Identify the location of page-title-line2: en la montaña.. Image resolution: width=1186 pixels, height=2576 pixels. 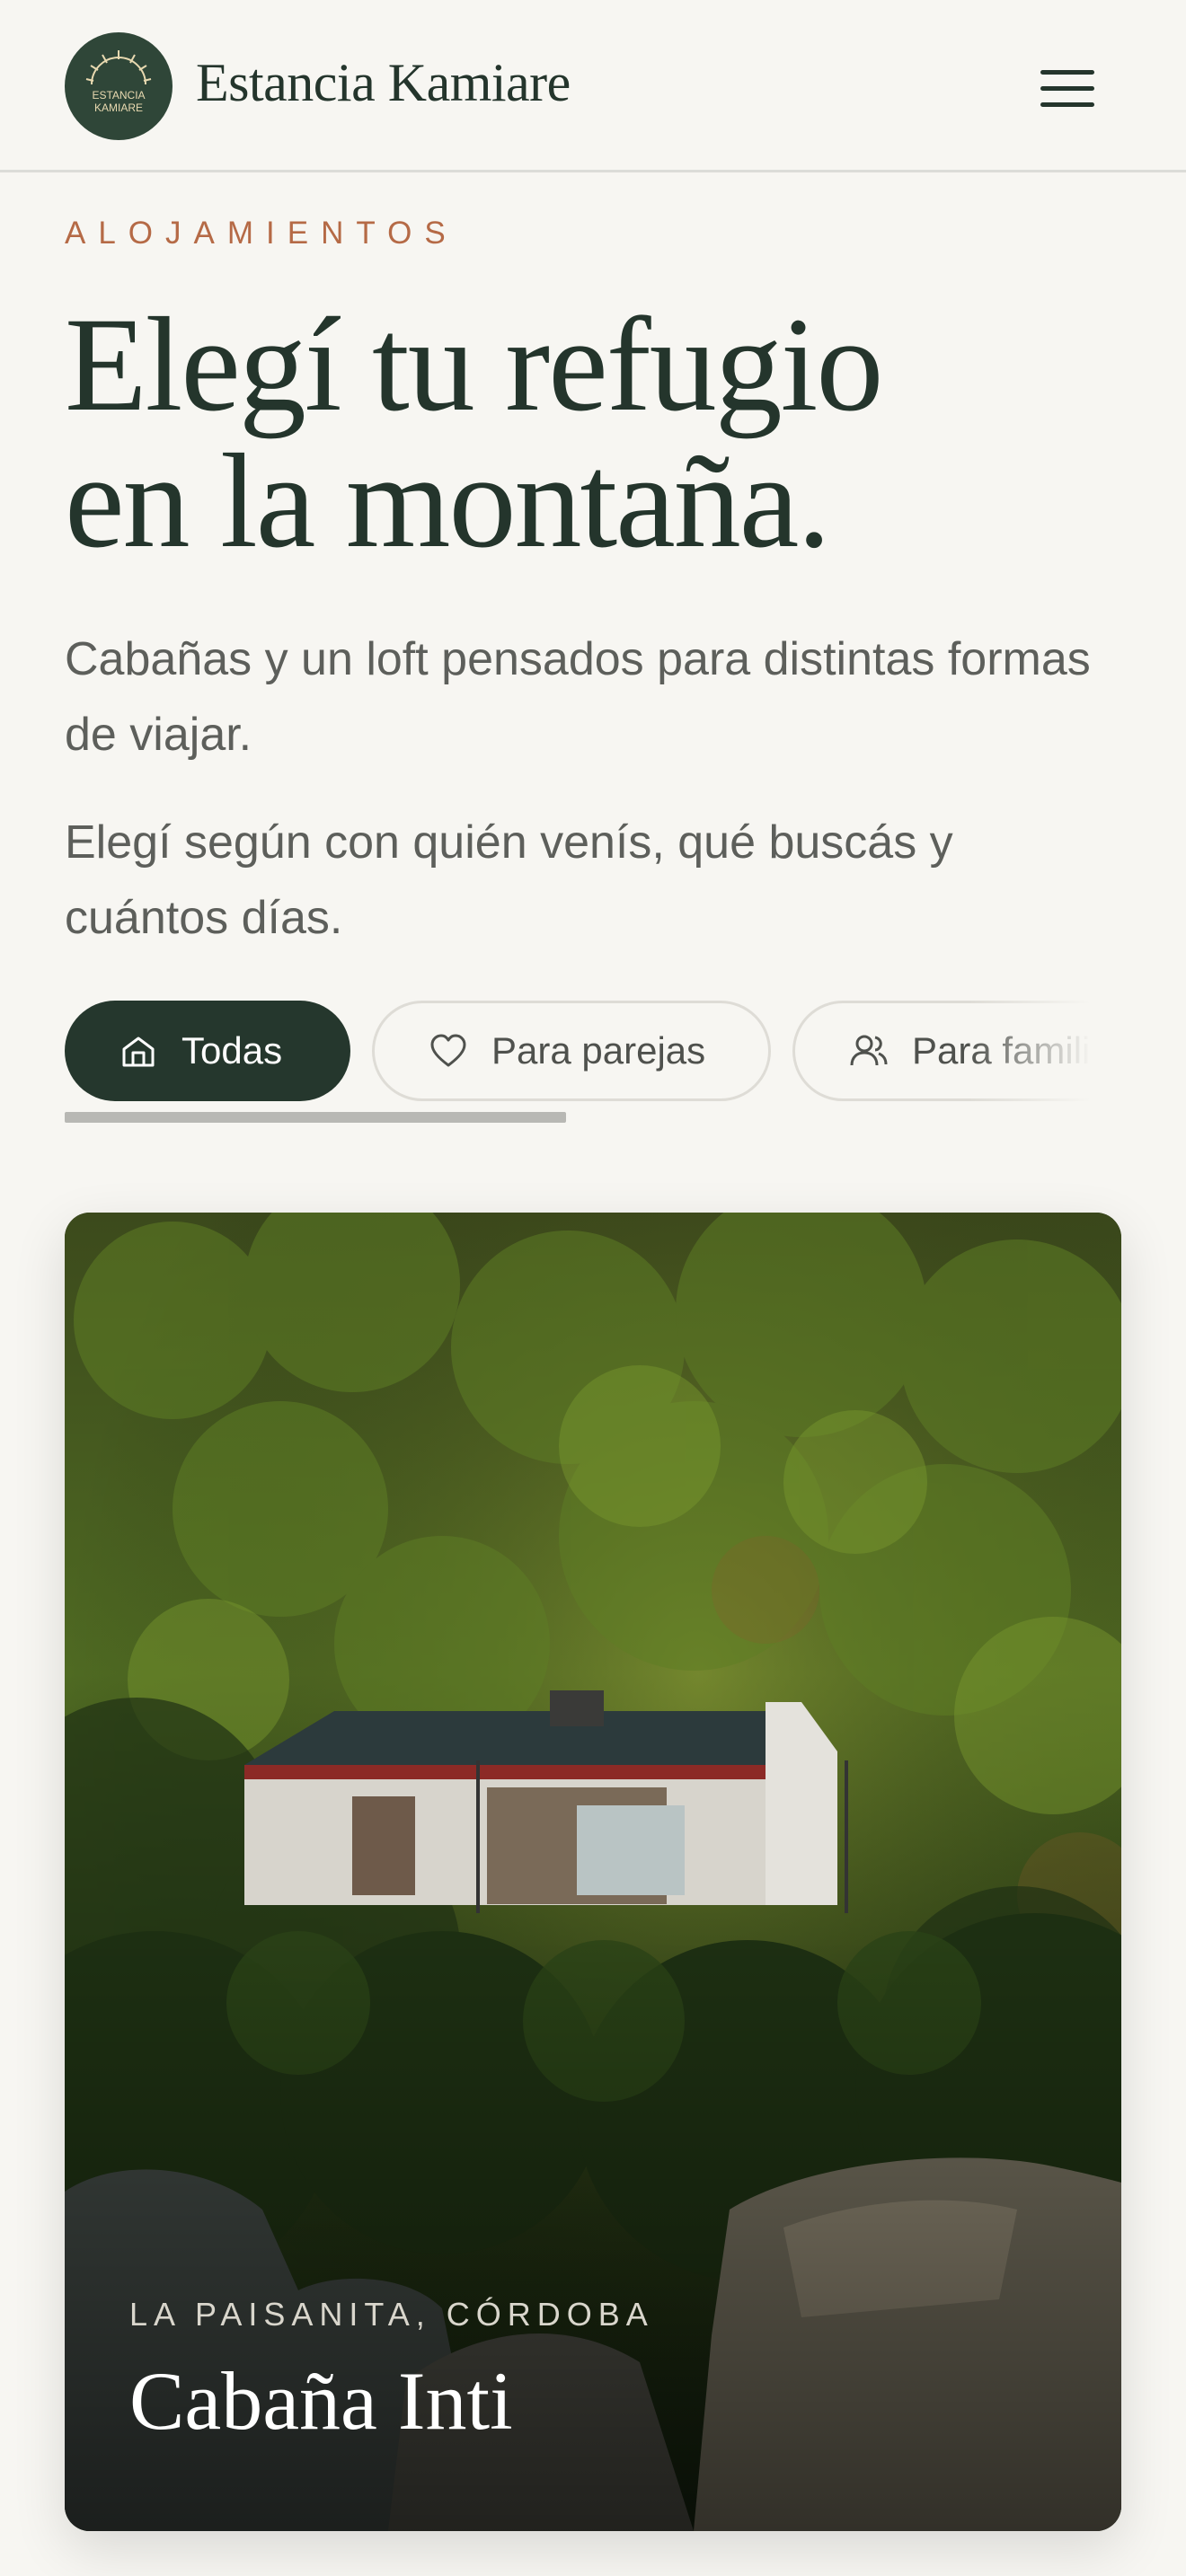
(448, 501).